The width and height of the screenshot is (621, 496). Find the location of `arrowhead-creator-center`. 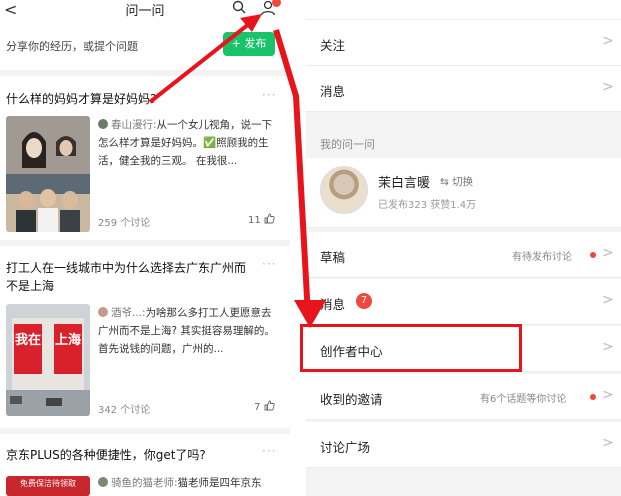

arrowhead-creator-center is located at coordinates (310, 314).